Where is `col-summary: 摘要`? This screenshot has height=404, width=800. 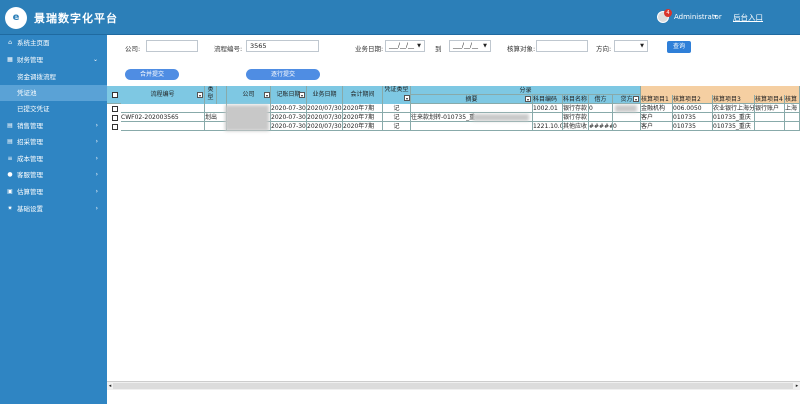
col-summary: 摘要 is located at coordinates (472, 99).